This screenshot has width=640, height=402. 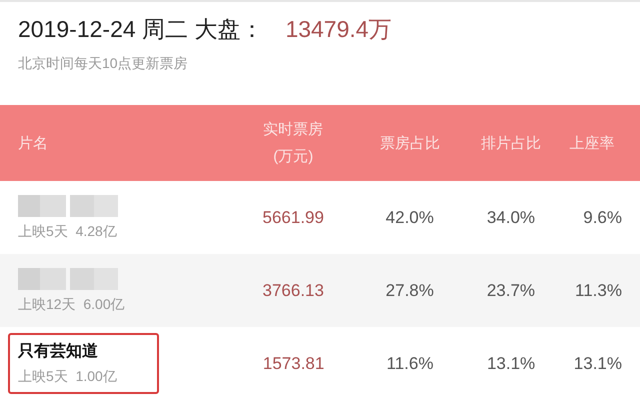 What do you see at coordinates (410, 364) in the screenshot?
I see `table-cell-text: 11.6%` at bounding box center [410, 364].